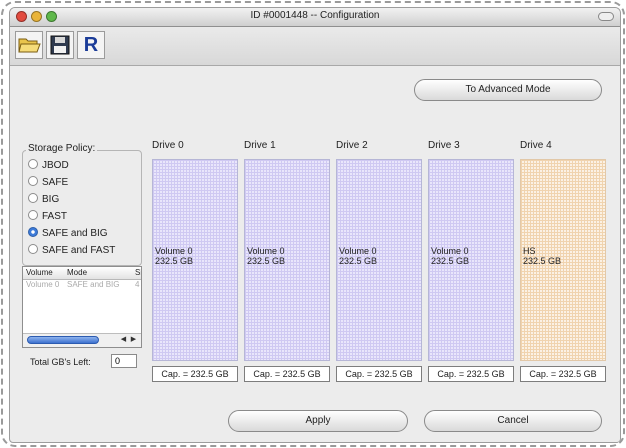  Describe the element at coordinates (358, 261) in the screenshot. I see `drive-2-volume-size: 232.5 GB` at that location.